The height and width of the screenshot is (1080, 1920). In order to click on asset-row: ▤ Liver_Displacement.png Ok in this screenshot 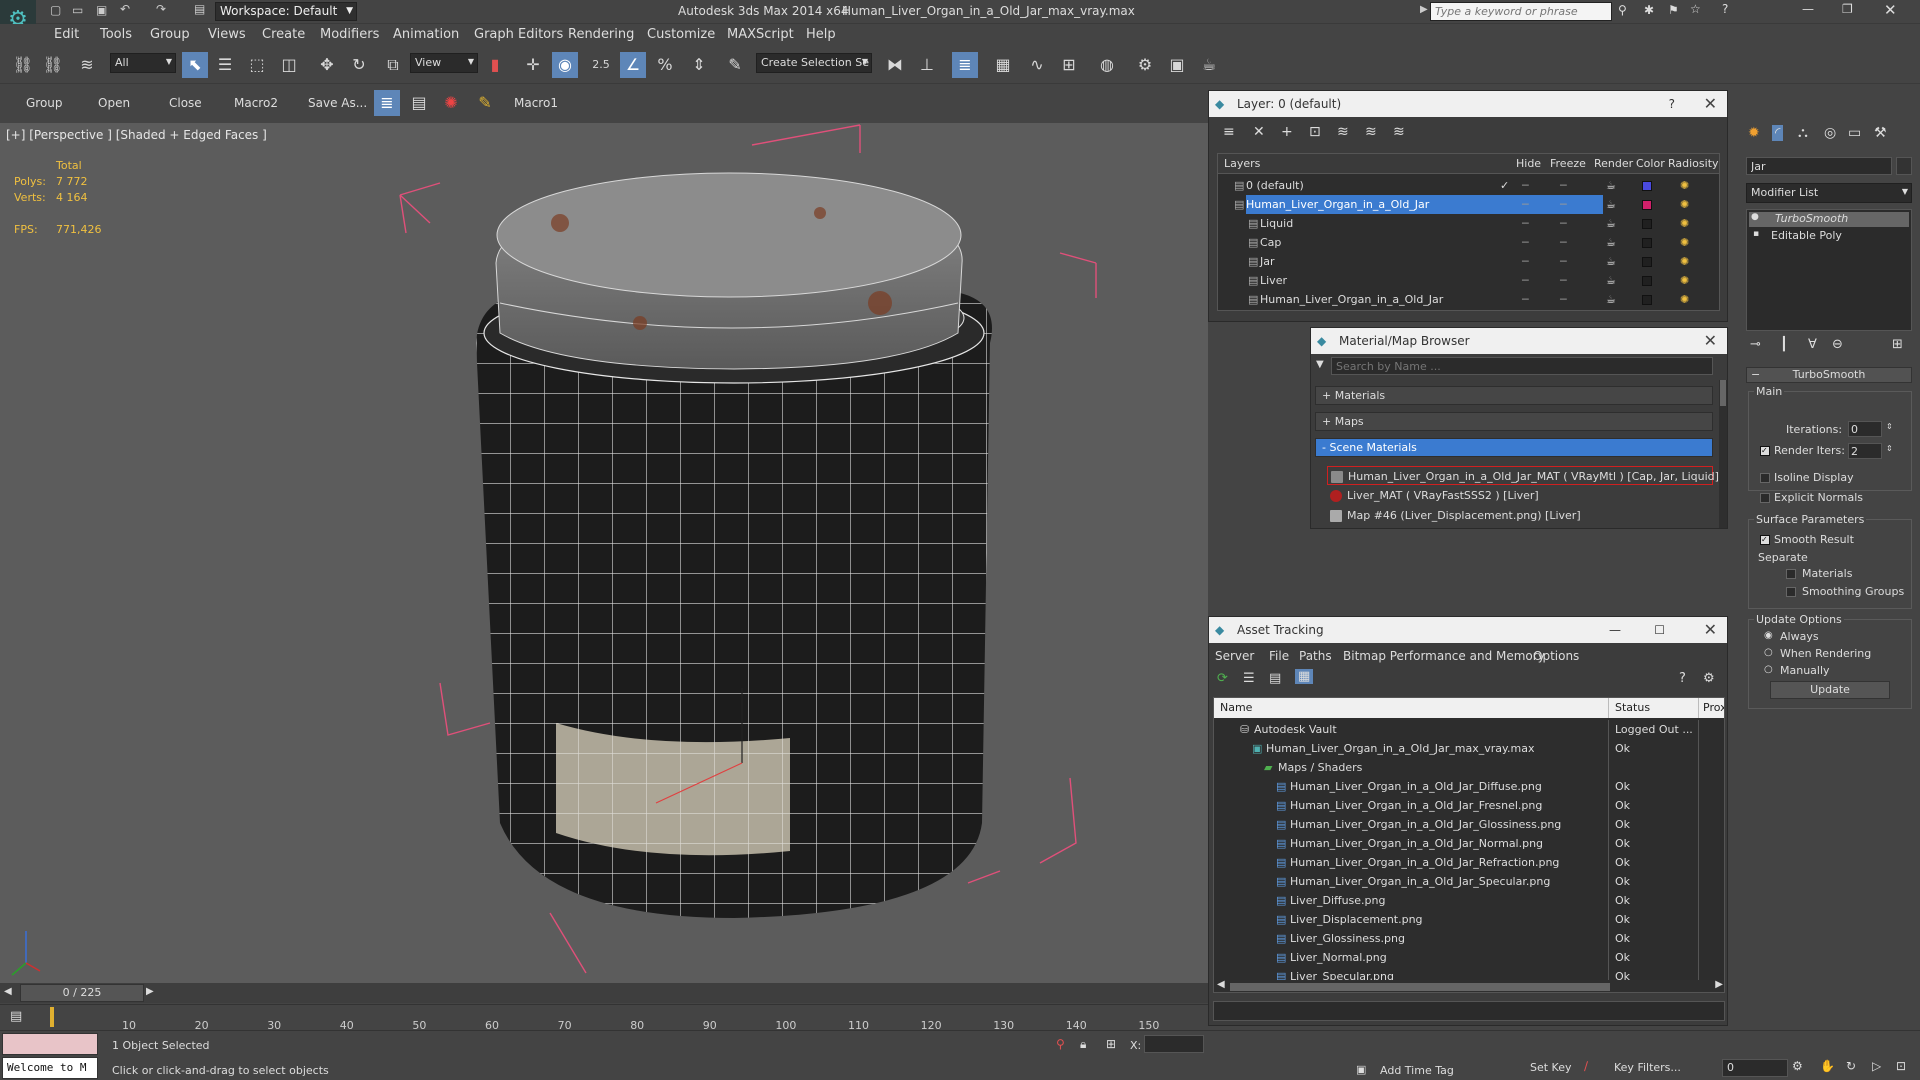, I will do `click(1469, 919)`.